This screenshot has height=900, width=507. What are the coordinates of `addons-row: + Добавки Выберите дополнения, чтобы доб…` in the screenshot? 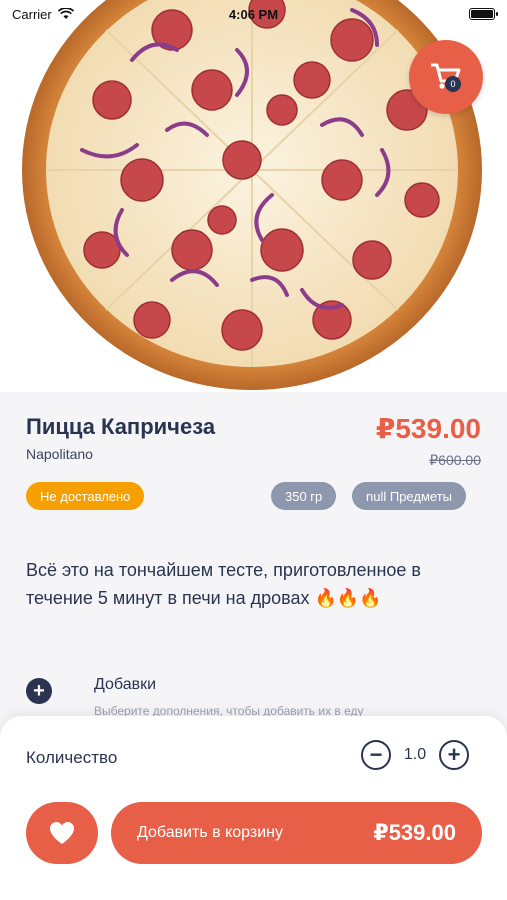 It's located at (256, 695).